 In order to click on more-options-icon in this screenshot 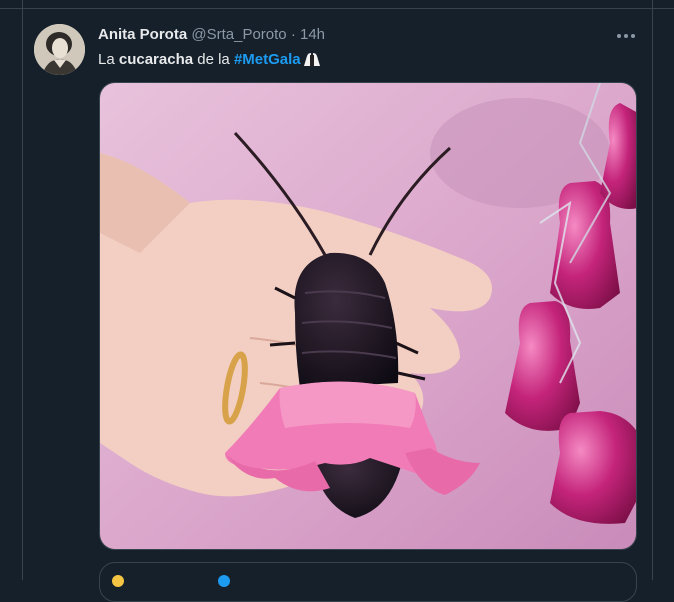, I will do `click(626, 36)`.